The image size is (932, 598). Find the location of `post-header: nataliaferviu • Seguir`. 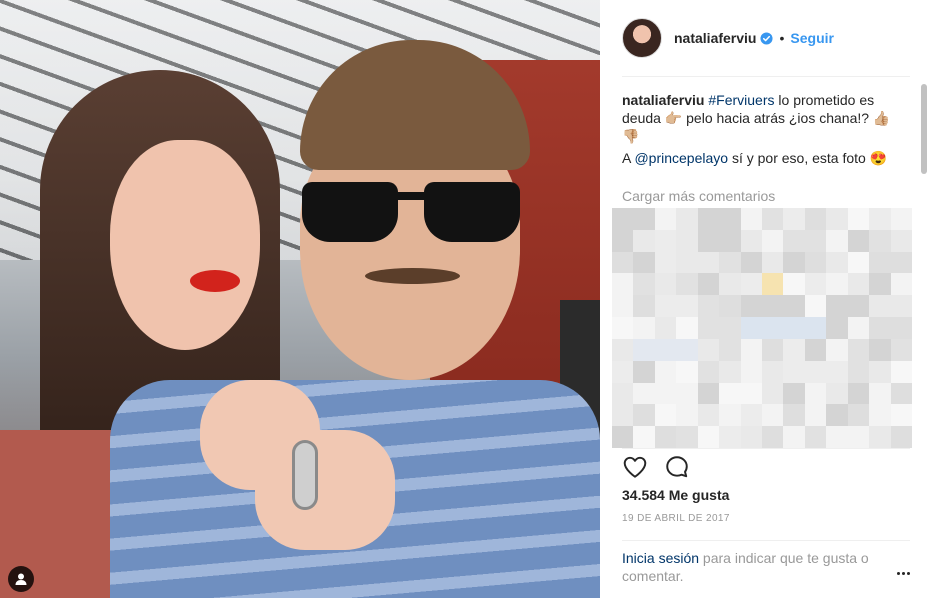

post-header: nataliaferviu • Seguir is located at coordinates (728, 38).